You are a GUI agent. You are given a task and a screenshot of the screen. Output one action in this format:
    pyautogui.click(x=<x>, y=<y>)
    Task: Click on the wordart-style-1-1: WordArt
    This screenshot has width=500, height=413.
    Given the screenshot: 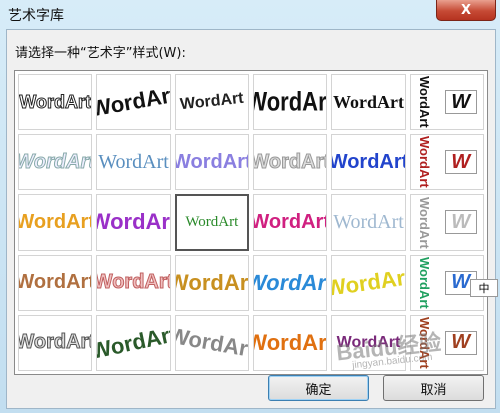 What is the action you would take?
    pyautogui.click(x=55, y=102)
    